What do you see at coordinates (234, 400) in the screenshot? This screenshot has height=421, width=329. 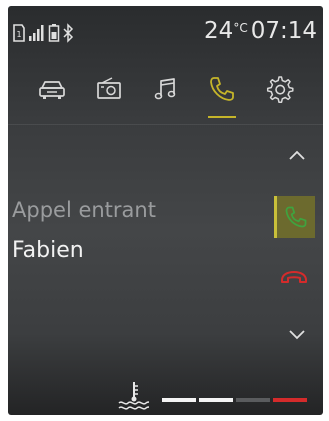 I see `coolant-gauge-bar` at bounding box center [234, 400].